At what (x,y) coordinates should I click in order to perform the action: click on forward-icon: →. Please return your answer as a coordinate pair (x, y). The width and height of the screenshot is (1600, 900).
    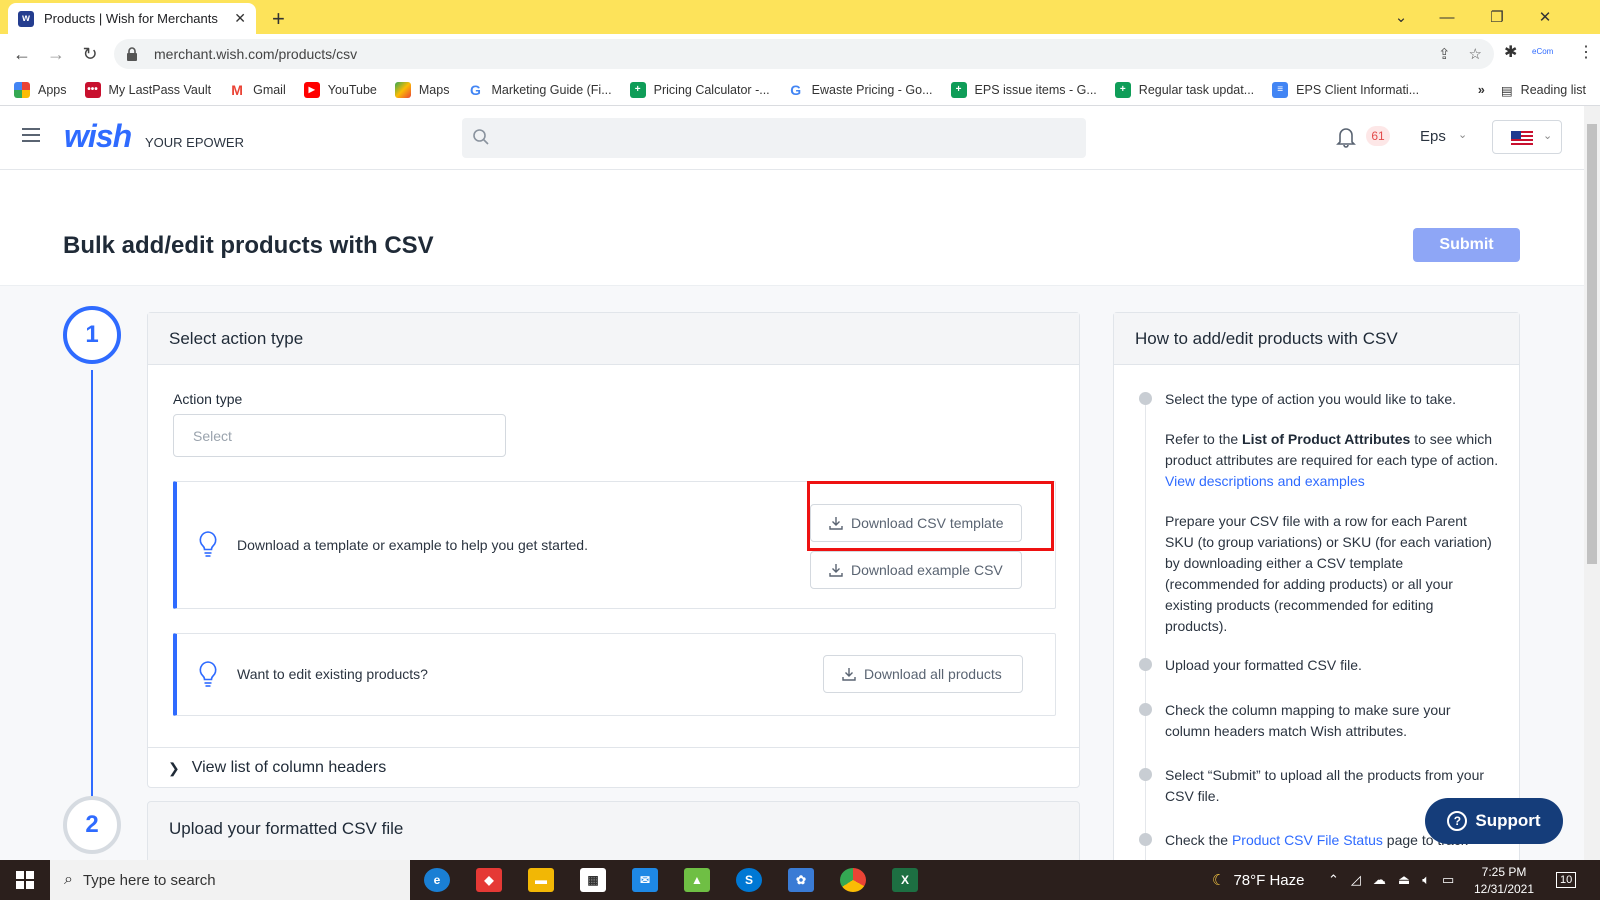
    Looking at the image, I should click on (56, 54).